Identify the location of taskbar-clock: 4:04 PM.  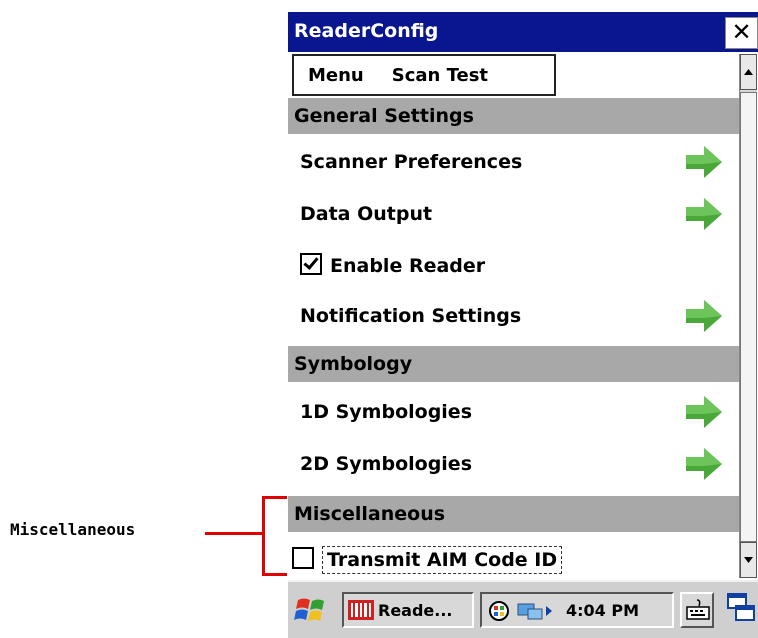
(602, 610).